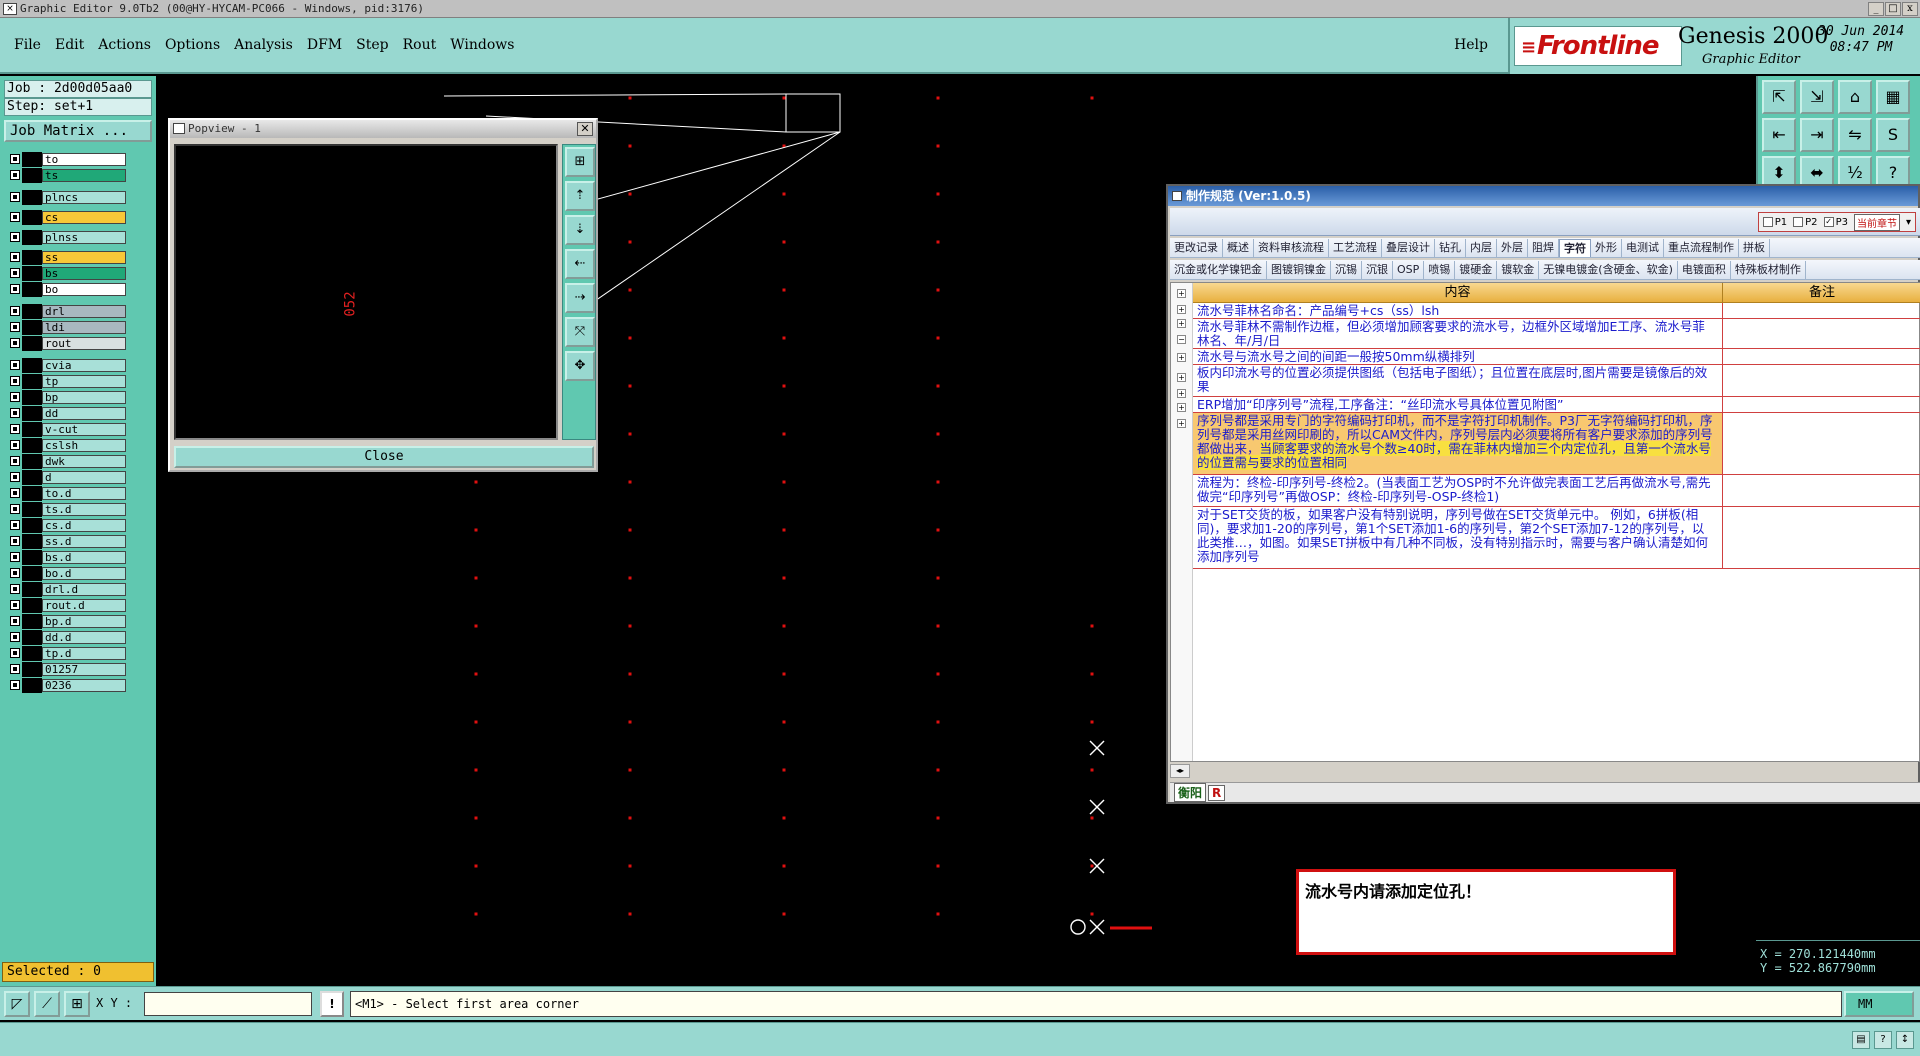 This screenshot has width=1920, height=1056. I want to click on popview-viewport: 052, so click(366, 292).